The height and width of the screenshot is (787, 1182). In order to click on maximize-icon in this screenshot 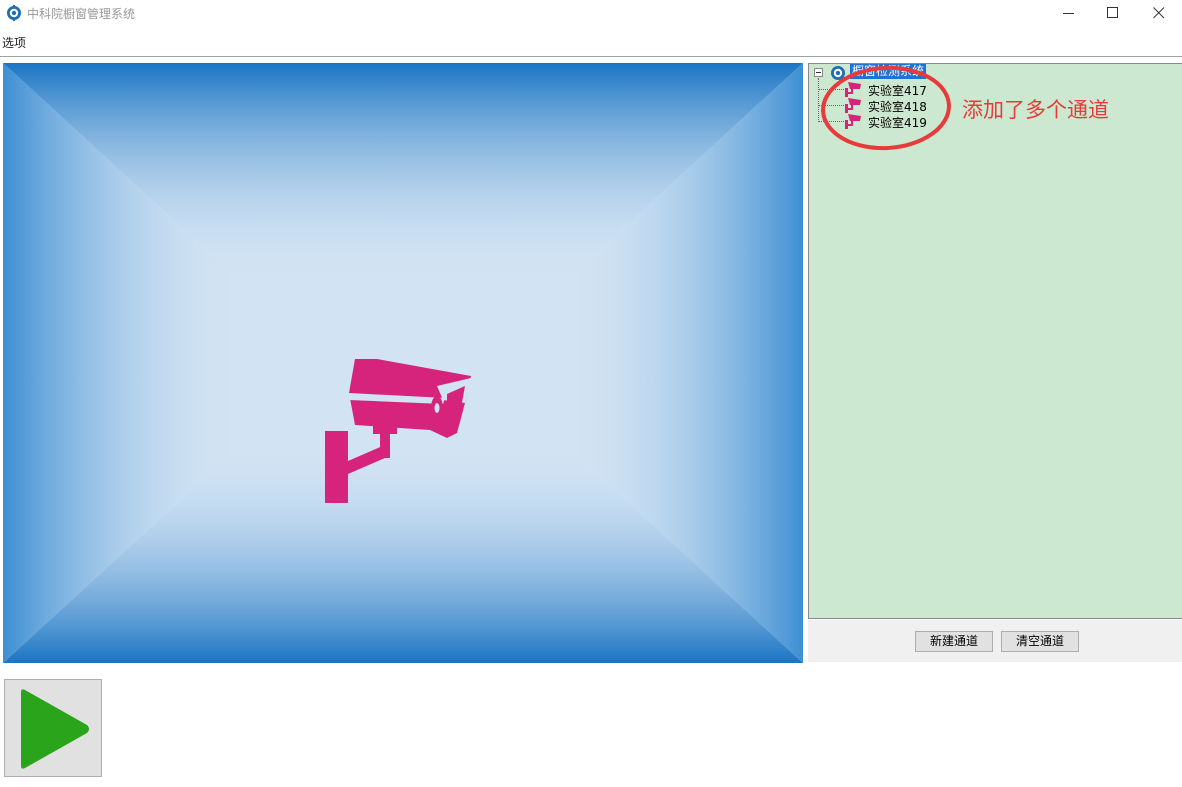, I will do `click(1112, 12)`.